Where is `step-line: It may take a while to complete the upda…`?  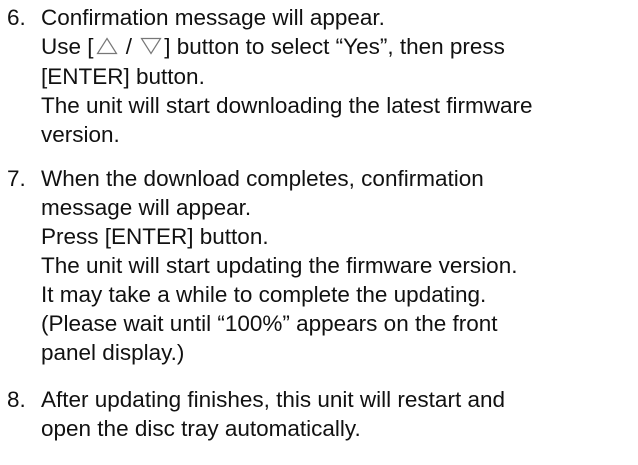
step-line: It may take a while to complete the upda… is located at coordinates (264, 294).